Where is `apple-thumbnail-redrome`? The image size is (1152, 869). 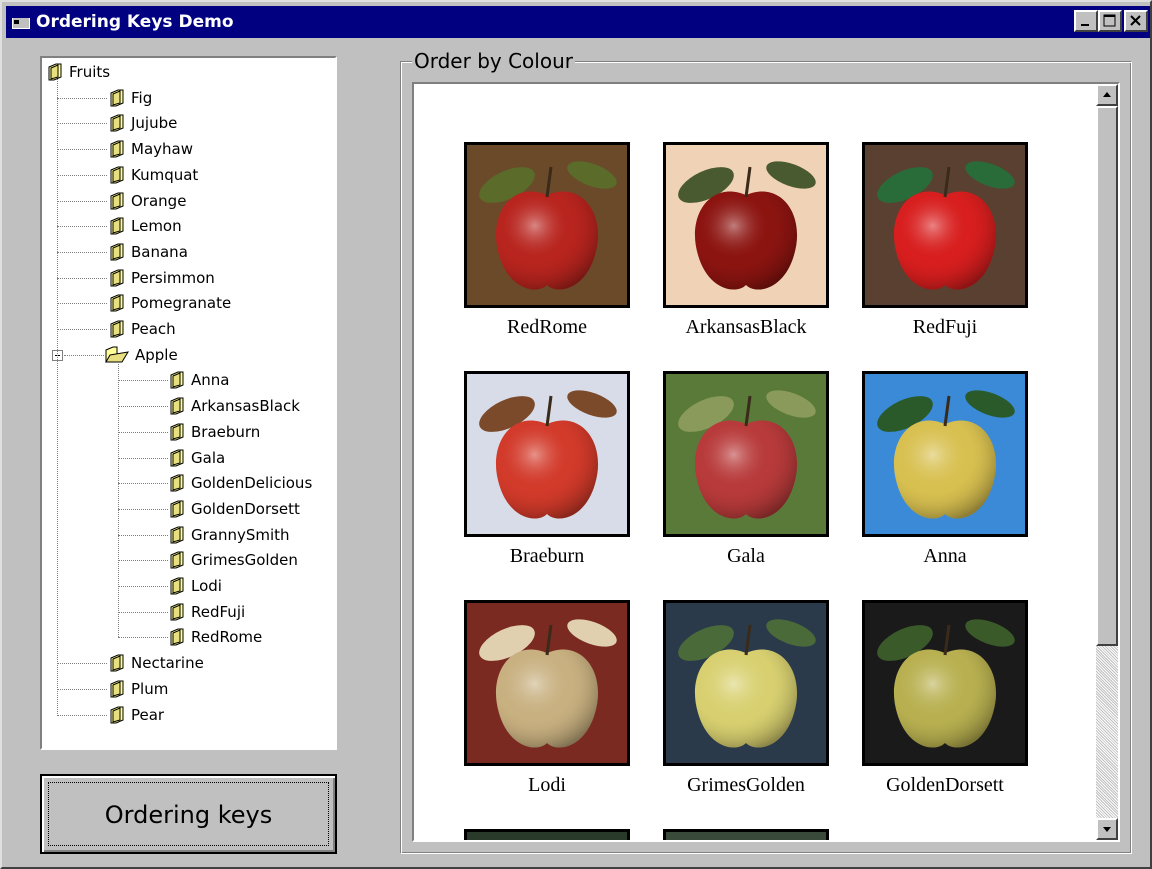
apple-thumbnail-redrome is located at coordinates (547, 225).